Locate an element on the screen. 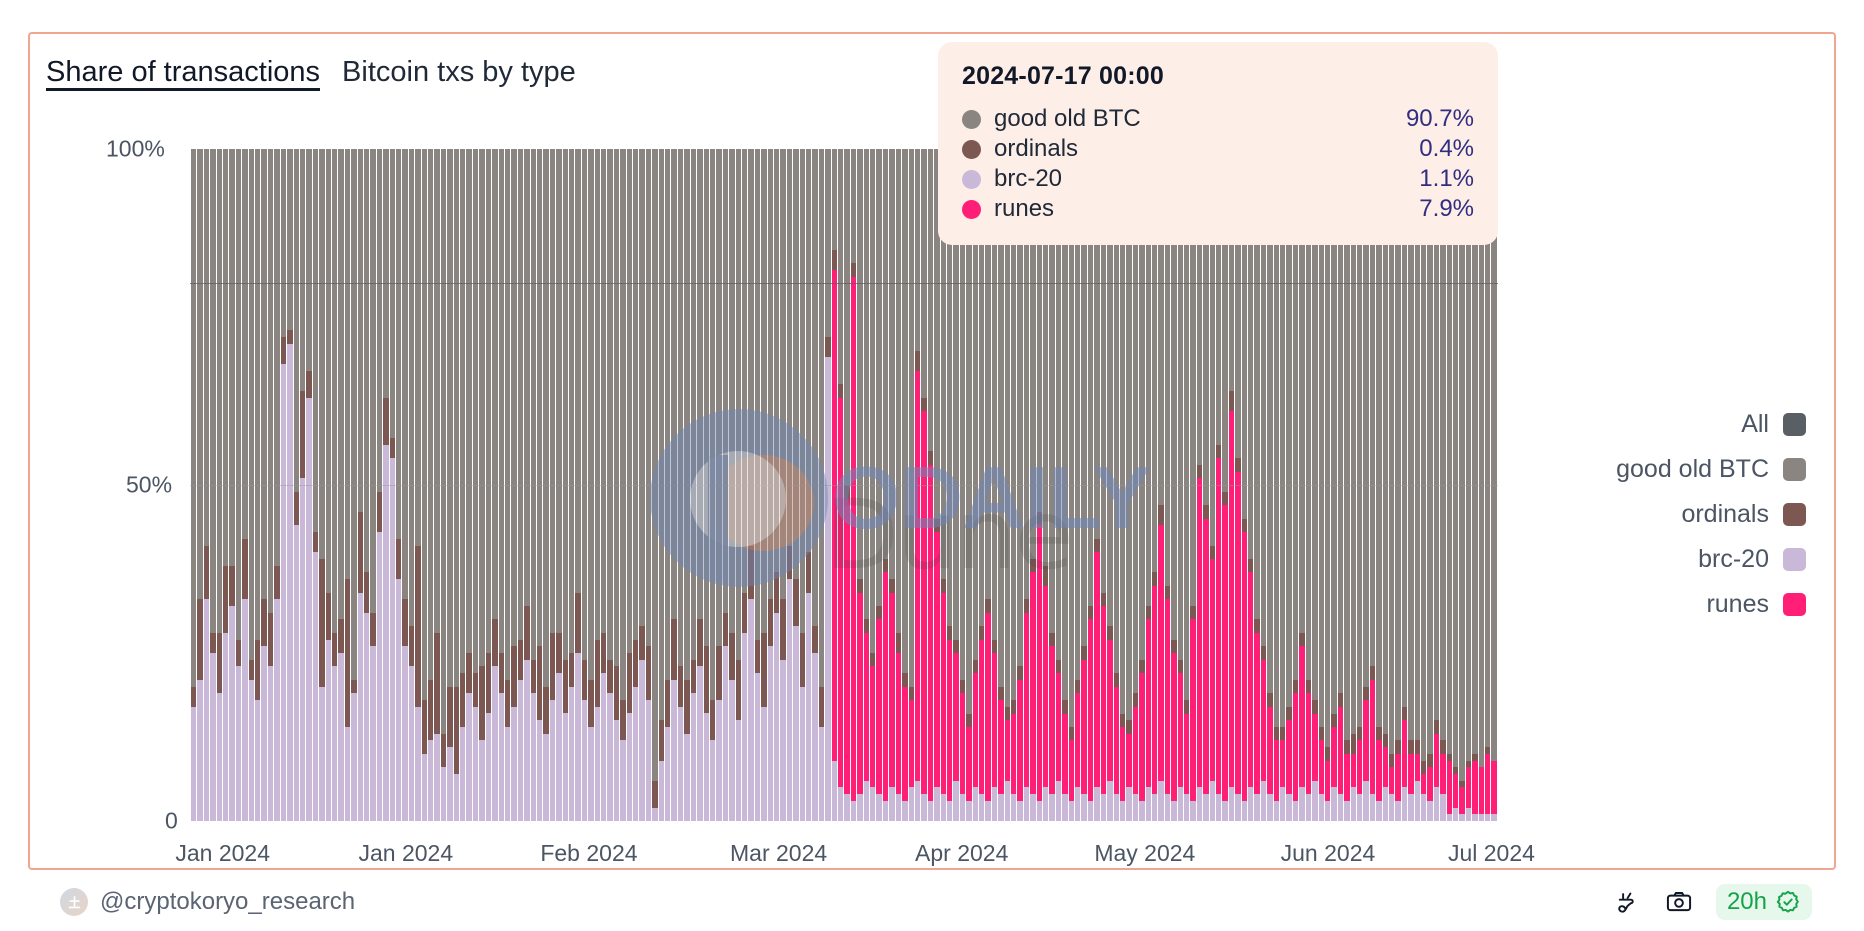  tooltip-series-value: 90.7% is located at coordinates (1439, 118).